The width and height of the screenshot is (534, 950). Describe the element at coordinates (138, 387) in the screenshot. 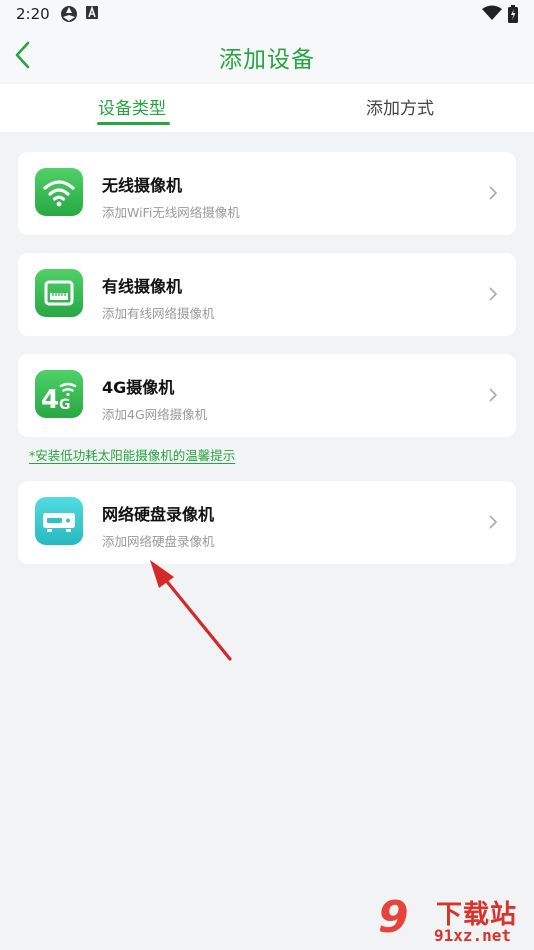

I see `device-title: 4G摄像机` at that location.